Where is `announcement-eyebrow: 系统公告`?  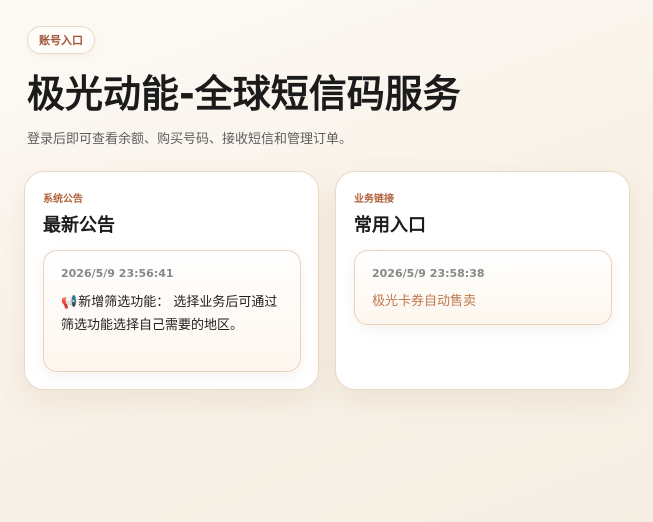 announcement-eyebrow: 系统公告 is located at coordinates (63, 199).